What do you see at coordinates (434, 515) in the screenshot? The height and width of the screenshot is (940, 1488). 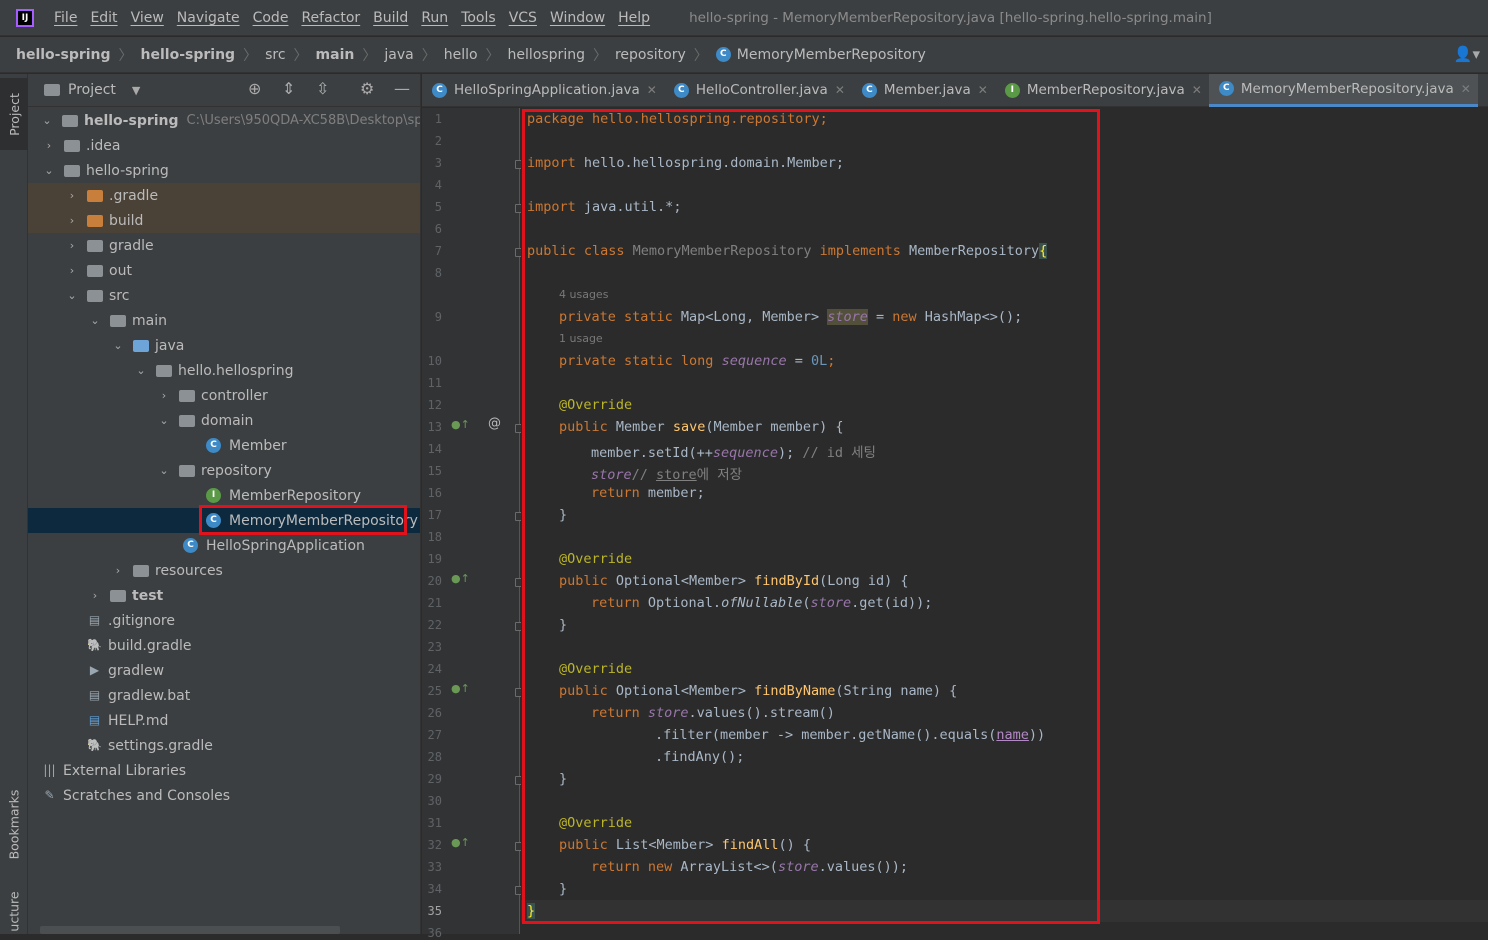 I see `line-number: 17` at bounding box center [434, 515].